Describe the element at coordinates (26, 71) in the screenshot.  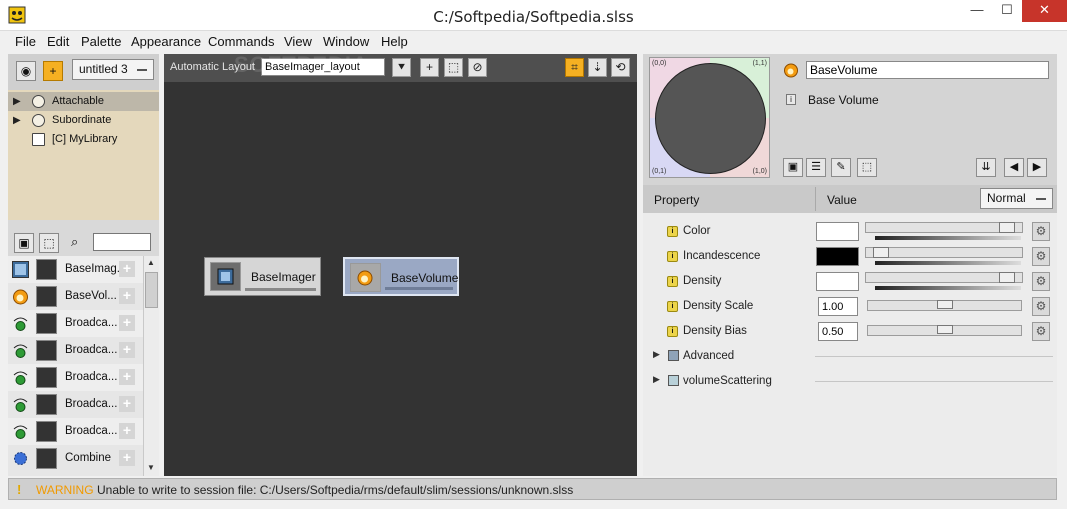
I see `view-eye-button: ◉` at that location.